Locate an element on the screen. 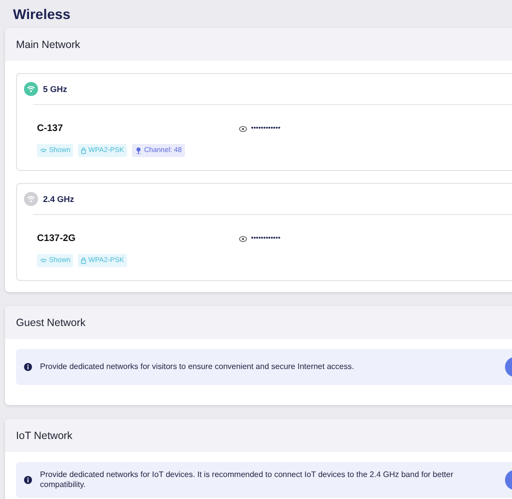  card-title: Main Network is located at coordinates (258, 44).